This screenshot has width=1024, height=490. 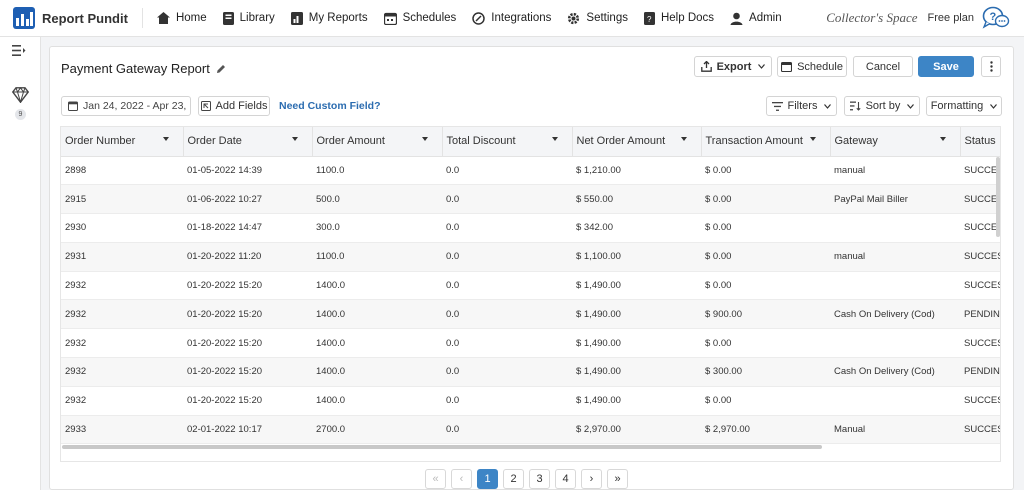 What do you see at coordinates (329, 18) in the screenshot?
I see `nav-item-my-reports: My Reports` at bounding box center [329, 18].